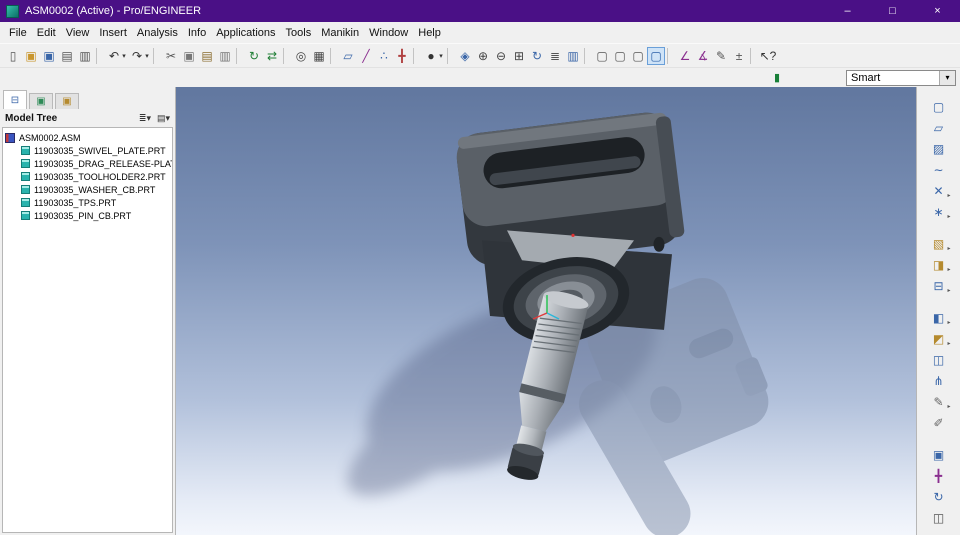 The width and height of the screenshot is (960, 535). Describe the element at coordinates (87, 189) in the screenshot. I see `tree-item: 11903035_WASHER_CB.PRT` at that location.